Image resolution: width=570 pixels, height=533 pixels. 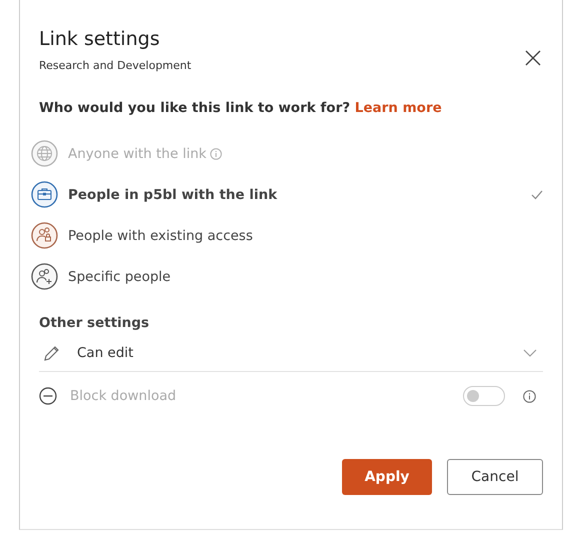 I want to click on option-label: Specific people, so click(x=119, y=276).